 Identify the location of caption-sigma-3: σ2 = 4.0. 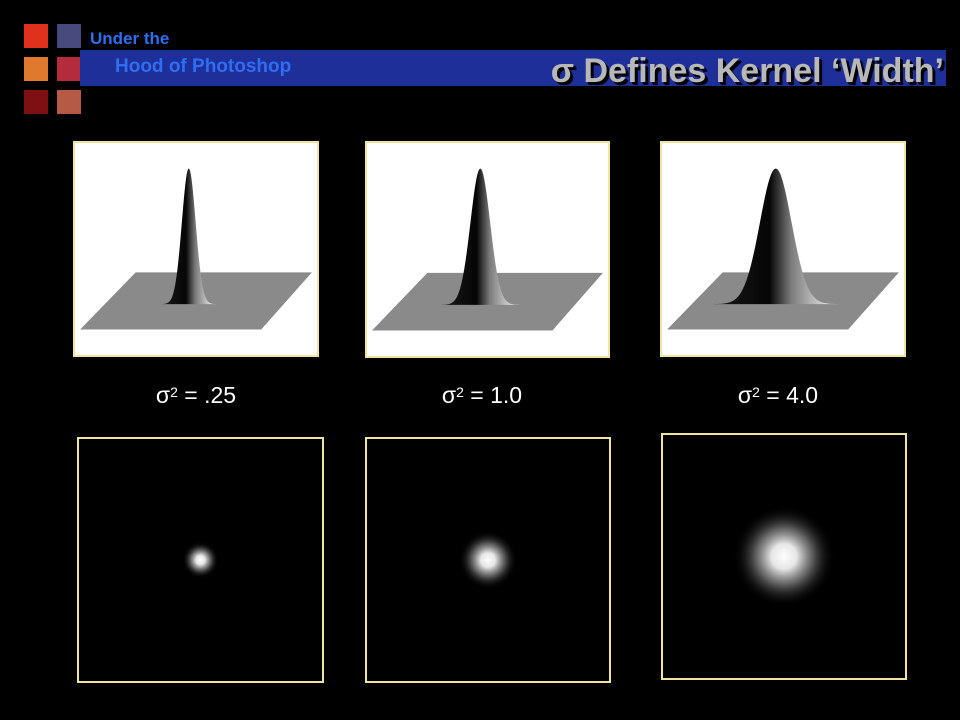
(778, 395).